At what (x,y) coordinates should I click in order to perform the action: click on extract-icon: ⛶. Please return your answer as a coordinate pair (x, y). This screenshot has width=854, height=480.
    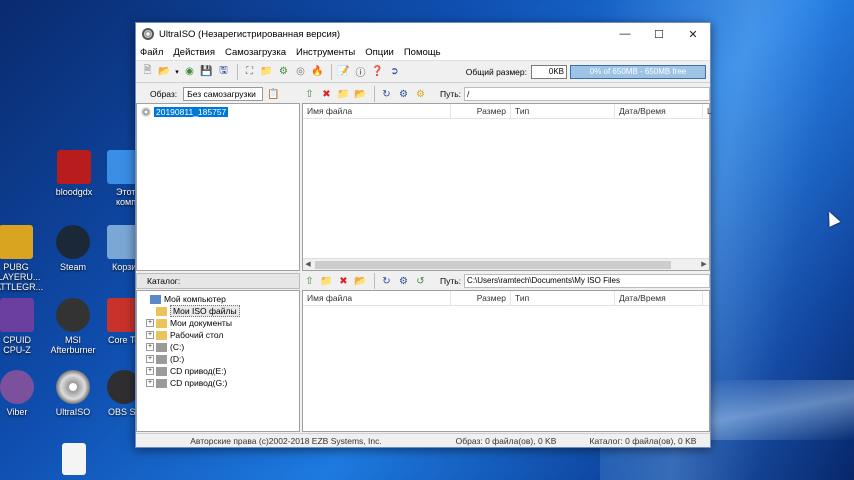
    Looking at the image, I should click on (249, 71).